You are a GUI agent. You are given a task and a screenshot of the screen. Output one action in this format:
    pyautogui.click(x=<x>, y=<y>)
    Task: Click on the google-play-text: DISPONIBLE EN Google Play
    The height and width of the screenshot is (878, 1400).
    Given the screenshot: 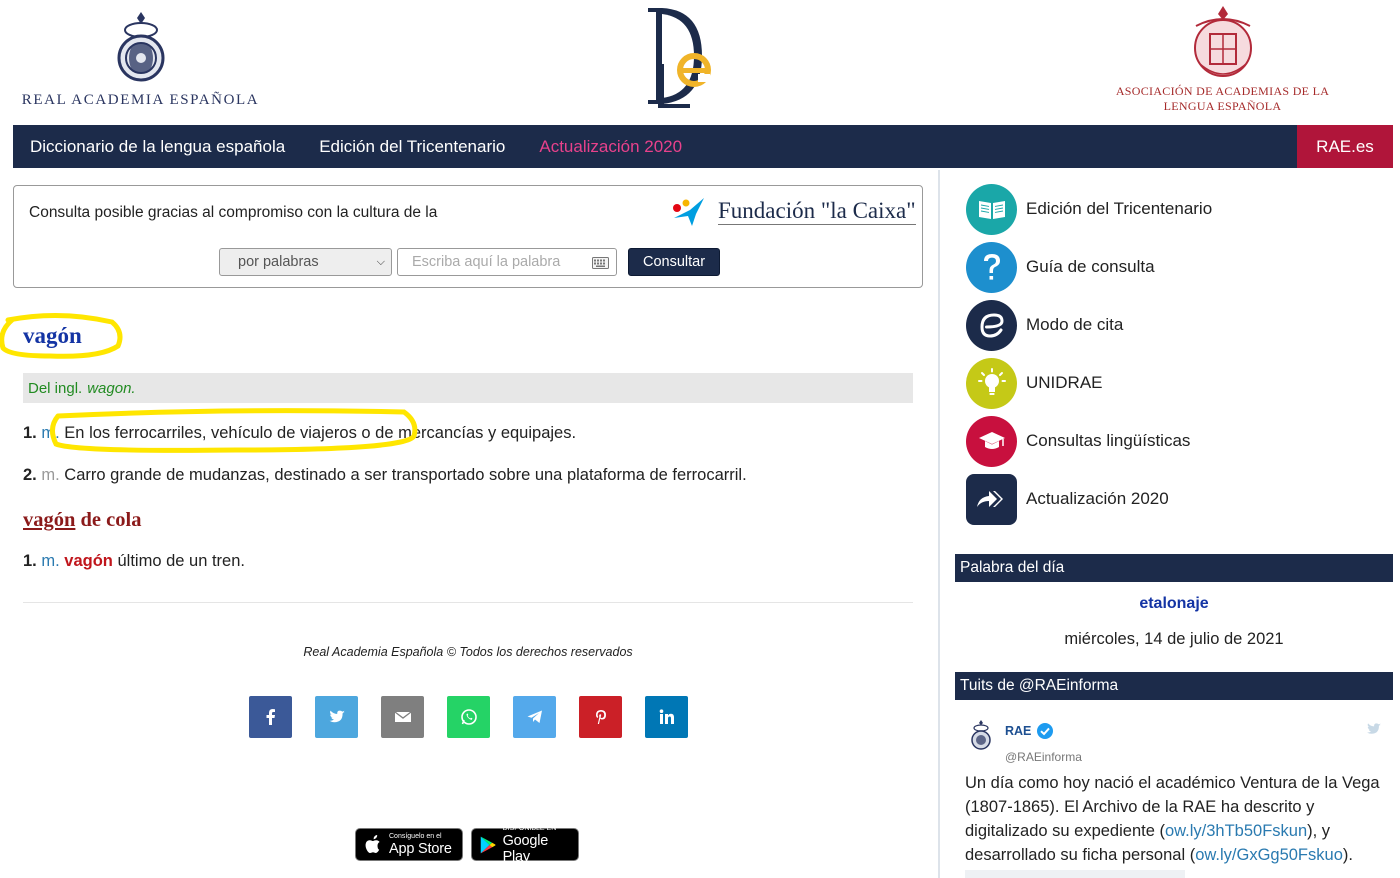 What is the action you would take?
    pyautogui.click(x=536, y=845)
    